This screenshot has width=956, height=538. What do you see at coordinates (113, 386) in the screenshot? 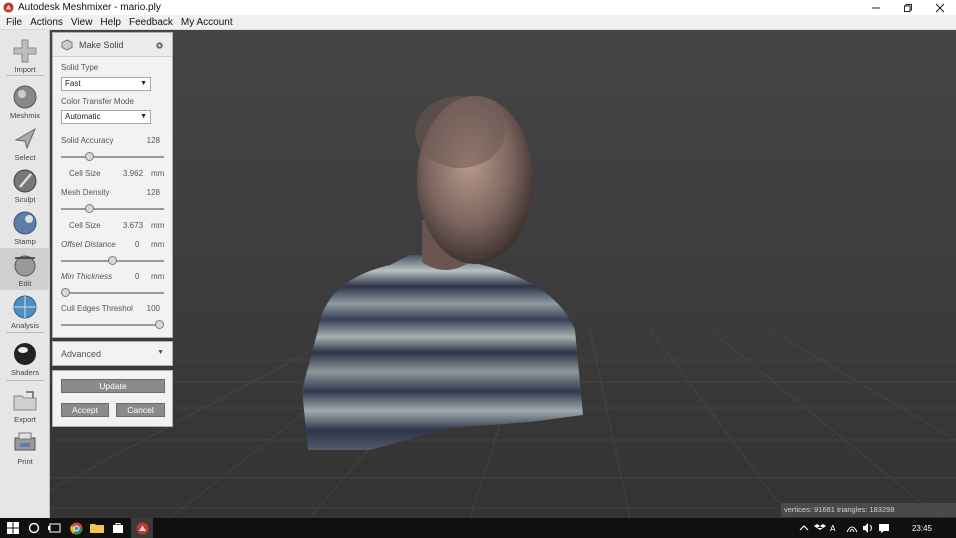
I see `update-button: Update` at bounding box center [113, 386].